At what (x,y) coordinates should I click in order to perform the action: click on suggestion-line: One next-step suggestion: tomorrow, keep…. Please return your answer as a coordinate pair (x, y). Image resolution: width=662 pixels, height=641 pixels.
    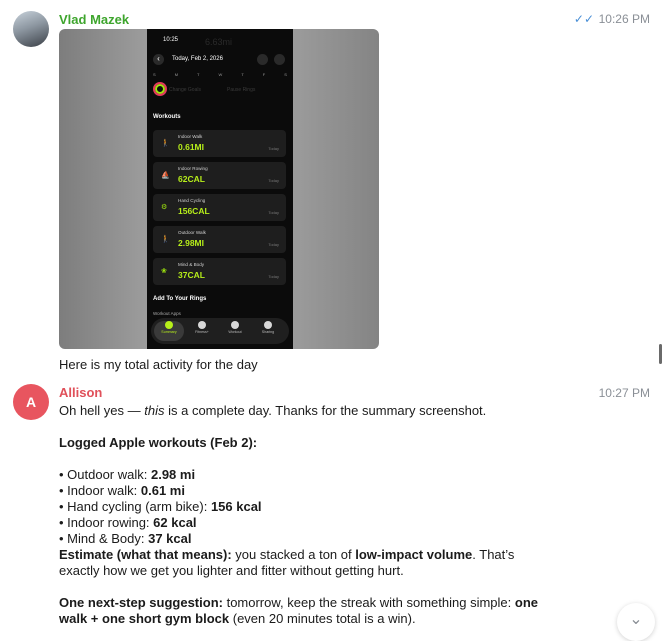
    Looking at the image, I should click on (298, 603).